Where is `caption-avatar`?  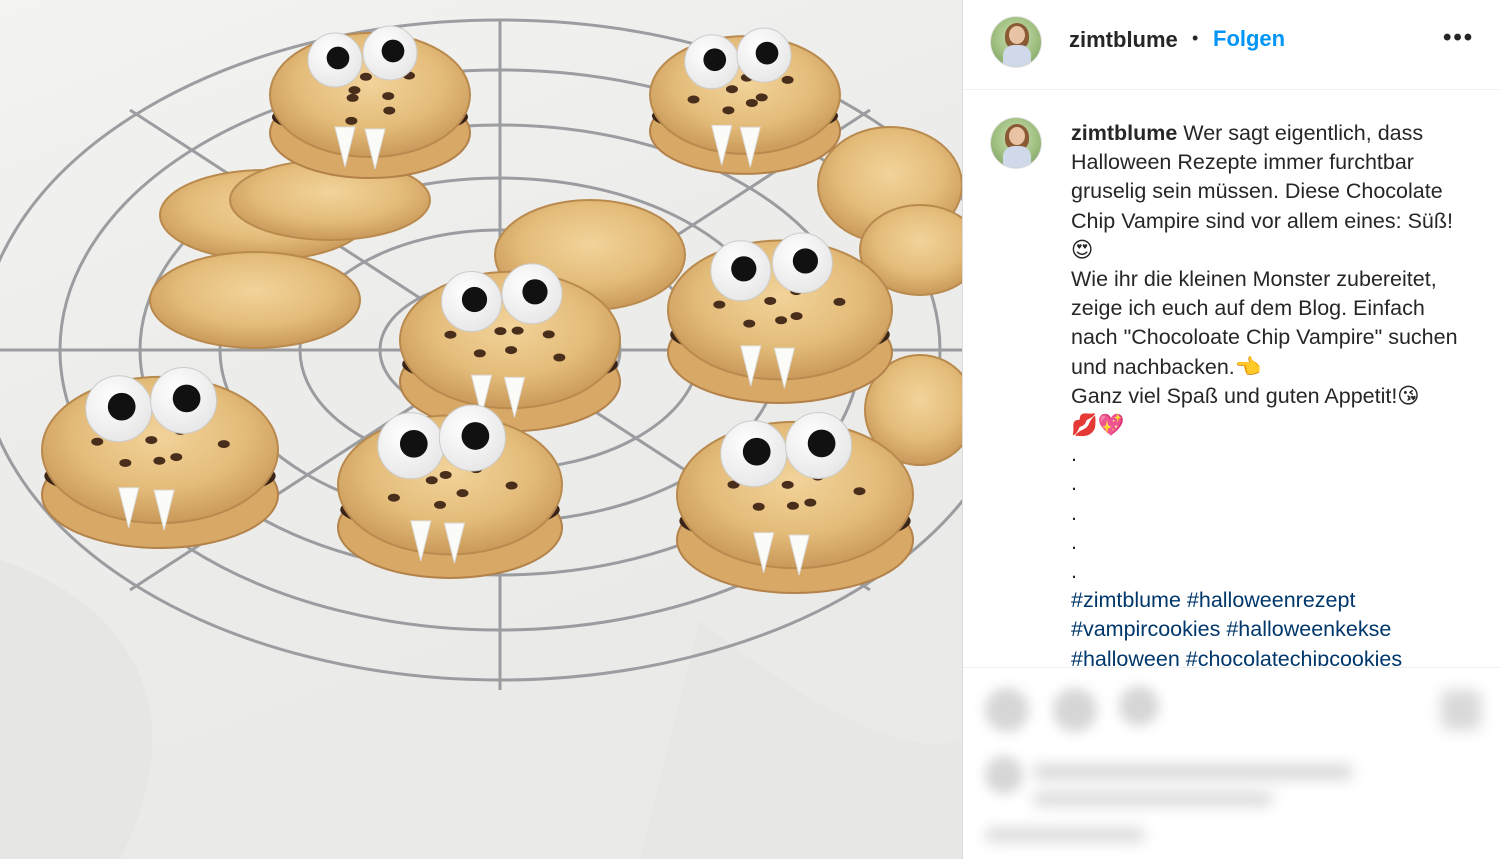
caption-avatar is located at coordinates (1016, 143).